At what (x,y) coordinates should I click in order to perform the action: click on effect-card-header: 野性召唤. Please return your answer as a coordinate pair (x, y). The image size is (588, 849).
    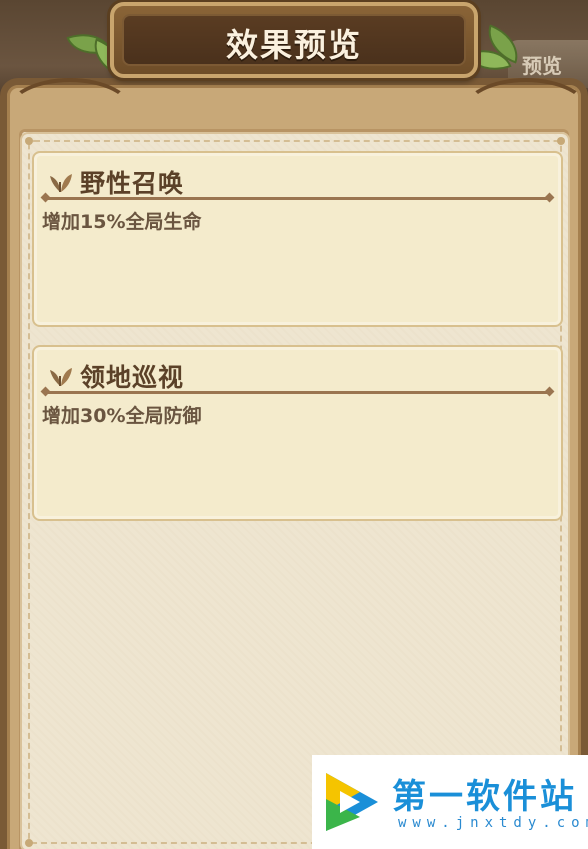
    Looking at the image, I should click on (116, 182).